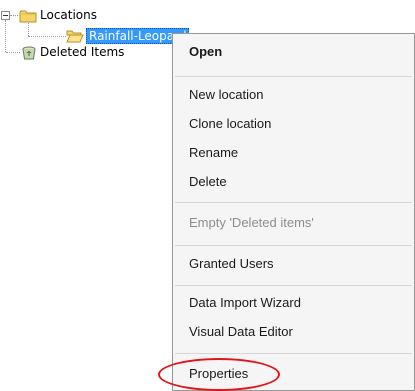 This screenshot has width=415, height=391. What do you see at coordinates (245, 302) in the screenshot?
I see `menu-item-data-import-wizard: Data Import Wizard` at bounding box center [245, 302].